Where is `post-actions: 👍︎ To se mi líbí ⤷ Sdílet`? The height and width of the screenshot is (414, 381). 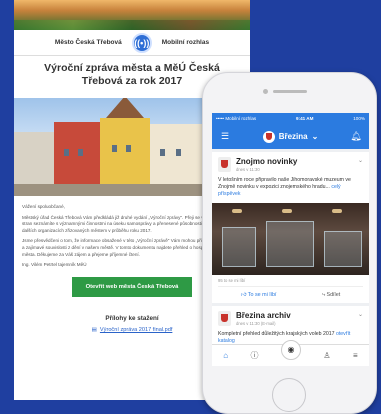
post-actions: 👍︎ To se mi líbí ⤷ Sdílet is located at coordinates (290, 294).